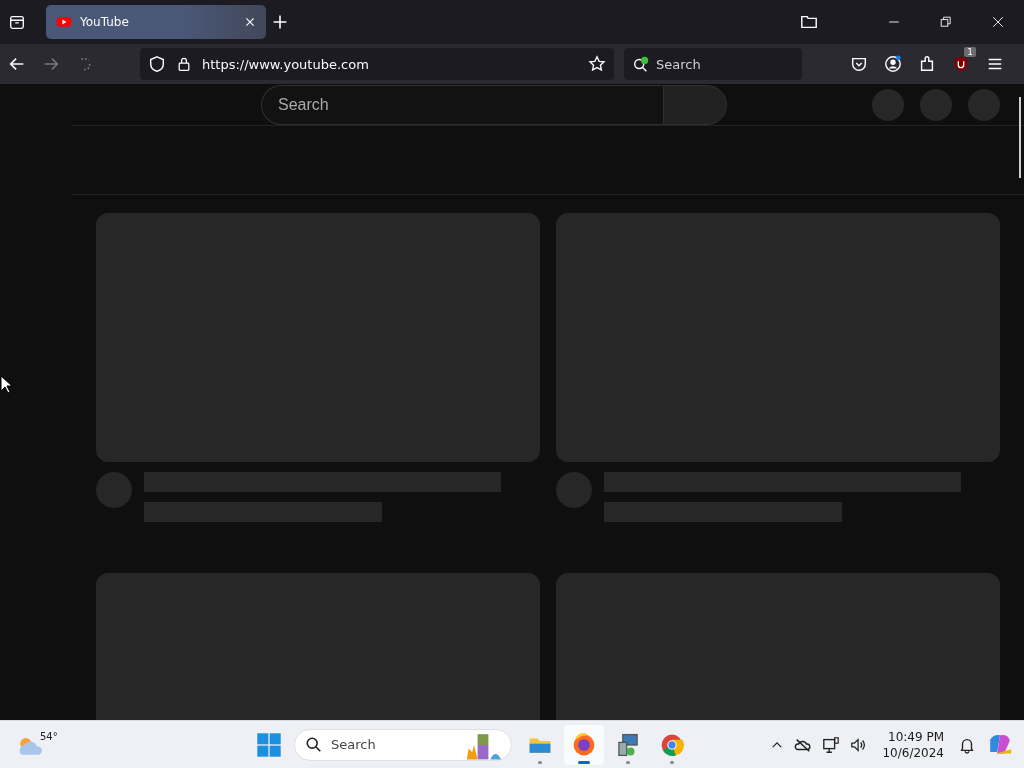 This screenshot has height=768, width=1024. What do you see at coordinates (970, 52) in the screenshot?
I see `notification-badge: 1` at bounding box center [970, 52].